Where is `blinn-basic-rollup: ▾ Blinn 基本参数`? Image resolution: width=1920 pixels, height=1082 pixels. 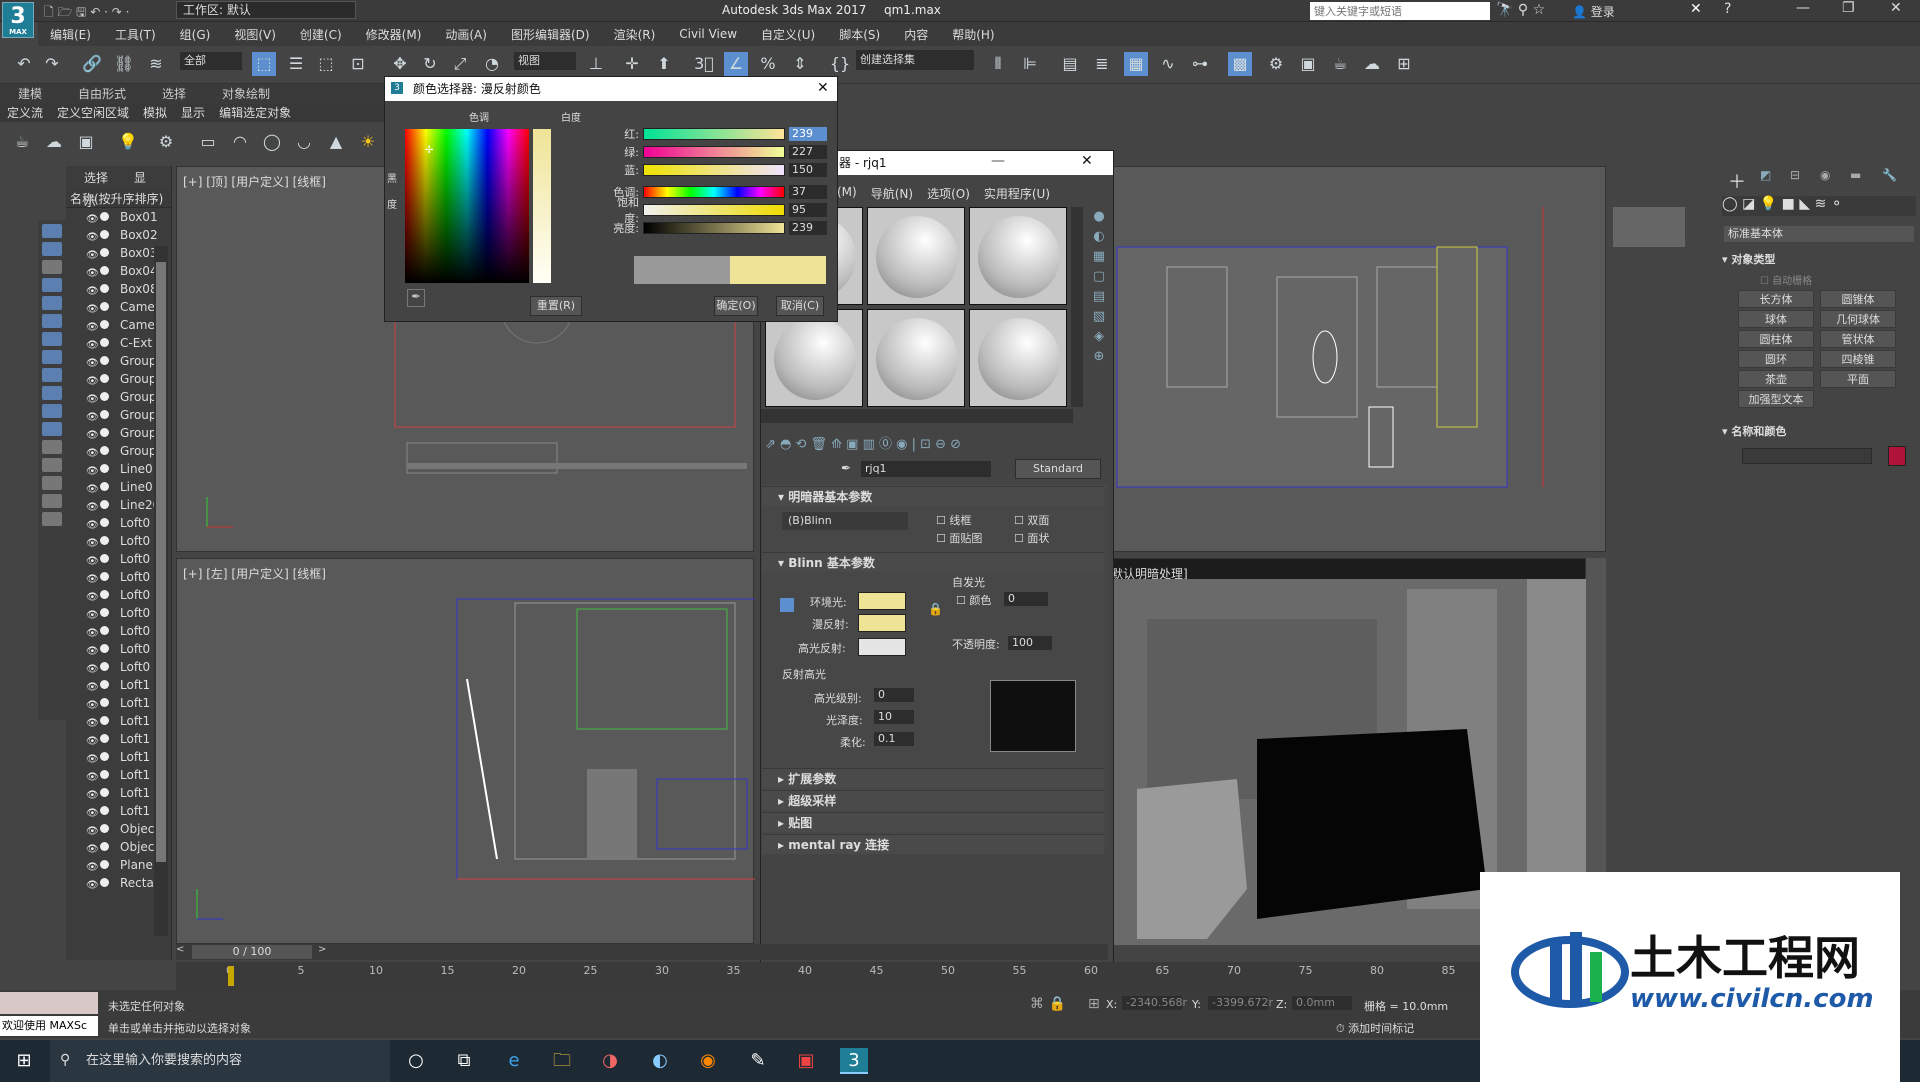
blinn-basic-rollup: ▾ Blinn 基本参数 is located at coordinates (933, 562).